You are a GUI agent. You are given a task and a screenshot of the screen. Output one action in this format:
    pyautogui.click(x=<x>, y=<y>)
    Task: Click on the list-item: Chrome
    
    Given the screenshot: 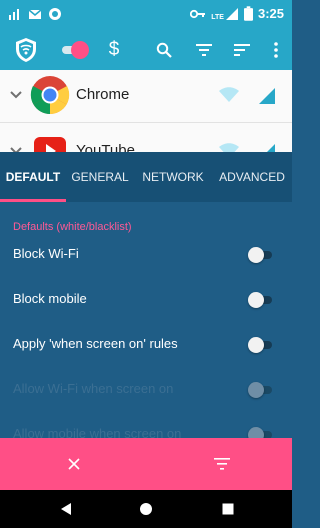 What is the action you would take?
    pyautogui.click(x=146, y=96)
    